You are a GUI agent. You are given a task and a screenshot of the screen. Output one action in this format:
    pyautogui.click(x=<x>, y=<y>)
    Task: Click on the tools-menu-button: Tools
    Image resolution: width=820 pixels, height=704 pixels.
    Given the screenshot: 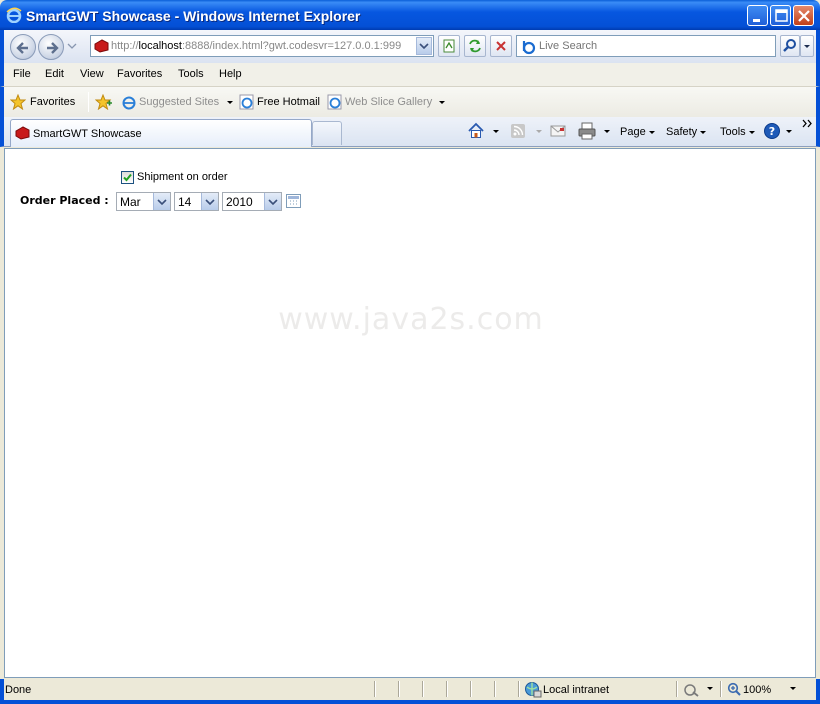 What is the action you would take?
    pyautogui.click(x=737, y=132)
    